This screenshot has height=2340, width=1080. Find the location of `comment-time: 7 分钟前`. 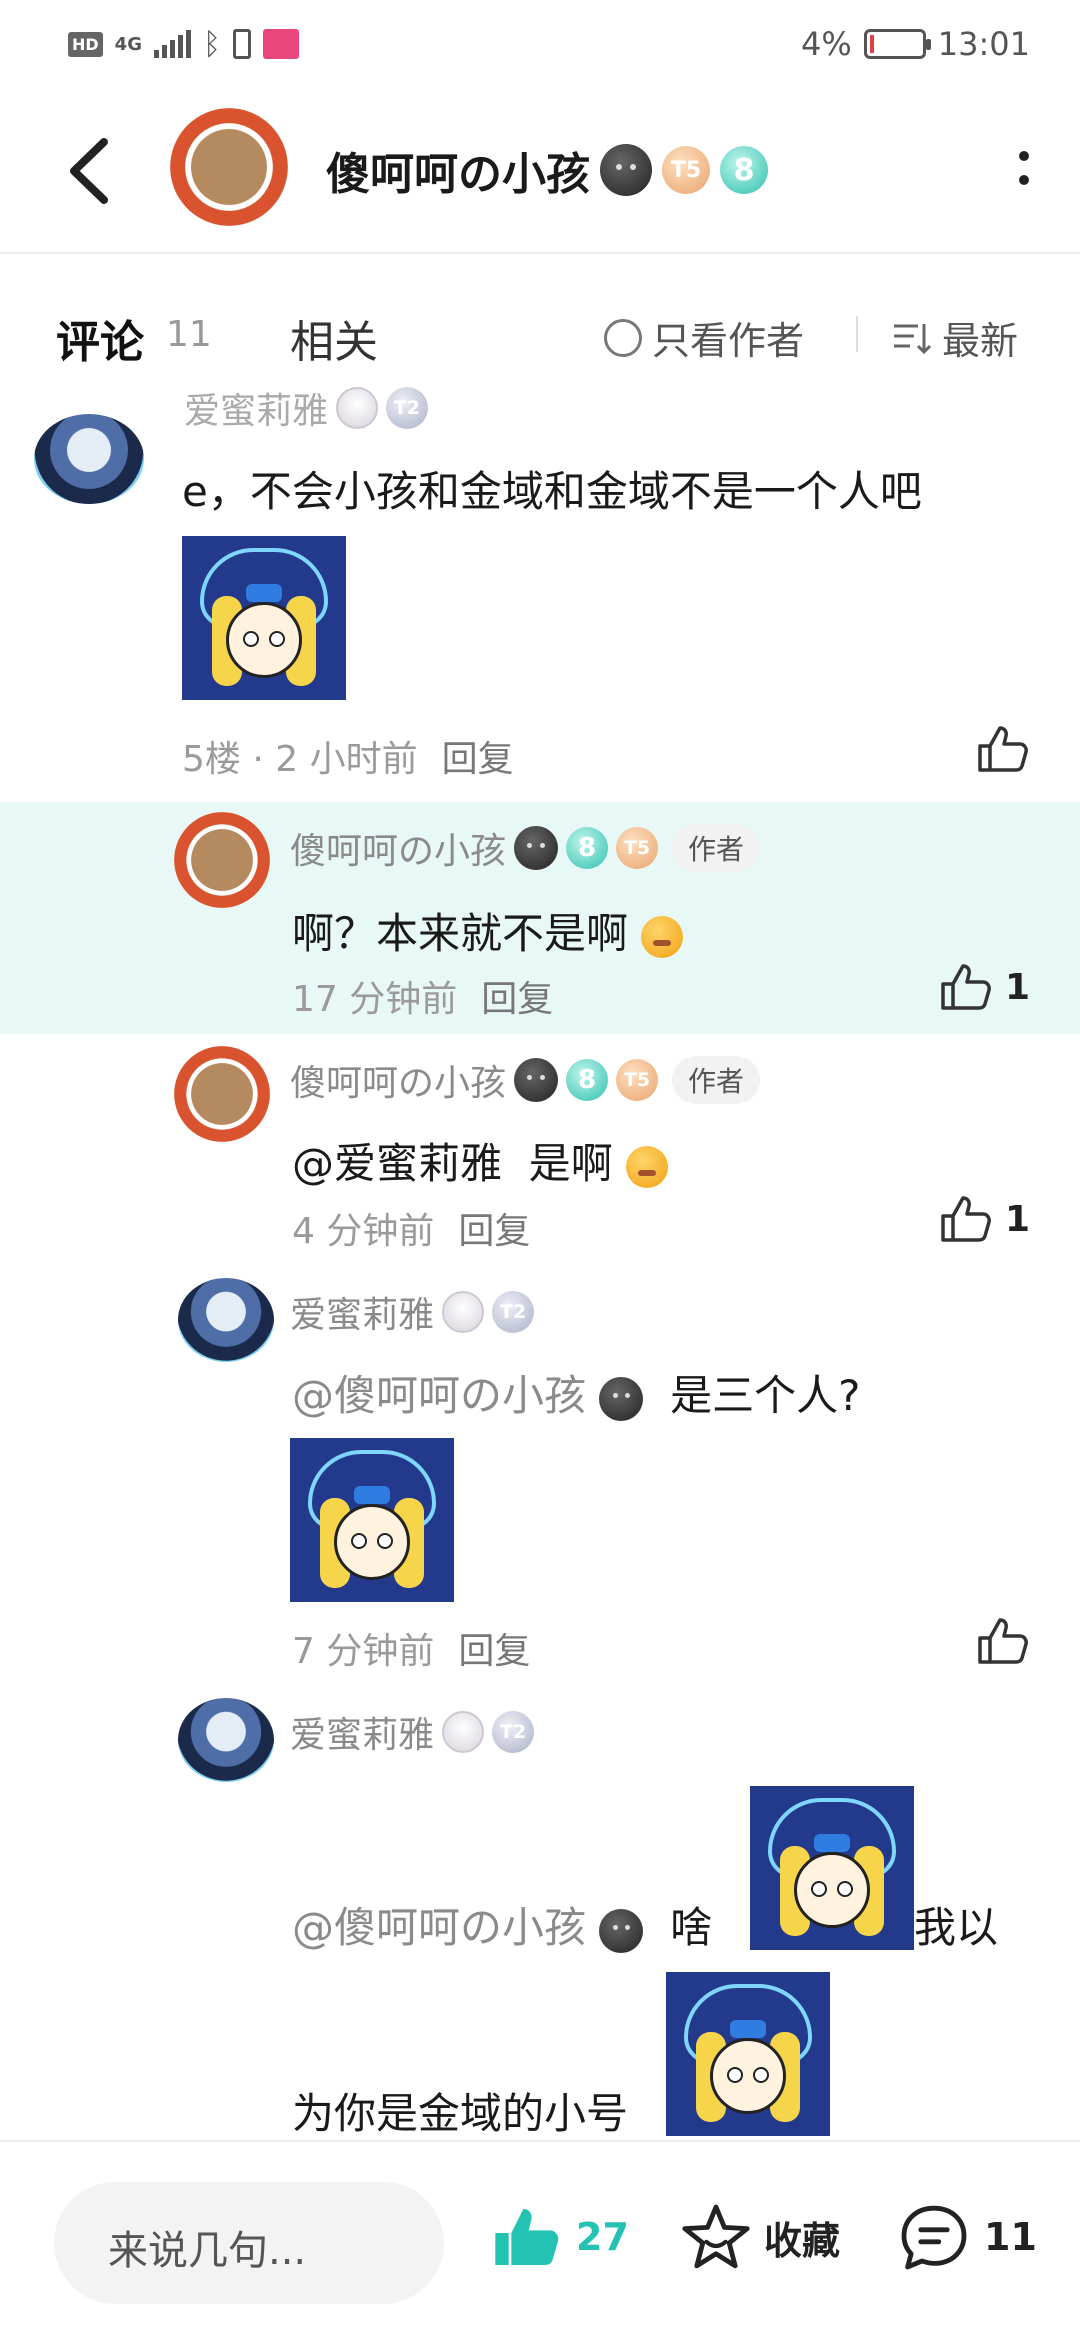

comment-time: 7 分钟前 is located at coordinates (363, 1651).